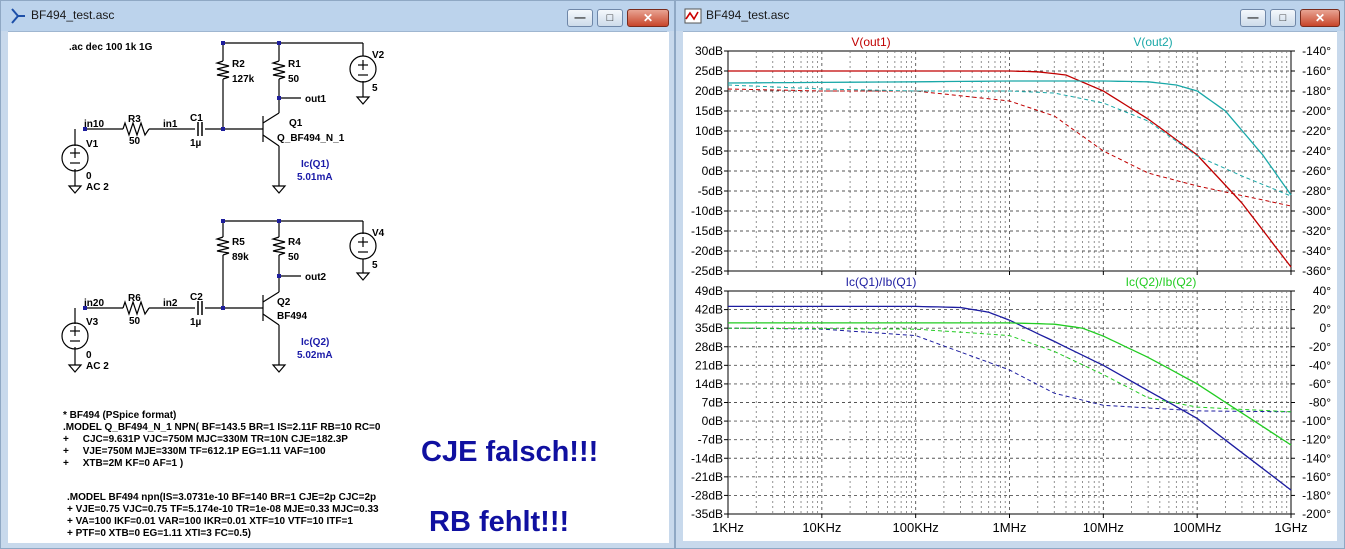 The height and width of the screenshot is (549, 1345). Describe the element at coordinates (316, 99) in the screenshot. I see `net-label-out1: out1` at that location.